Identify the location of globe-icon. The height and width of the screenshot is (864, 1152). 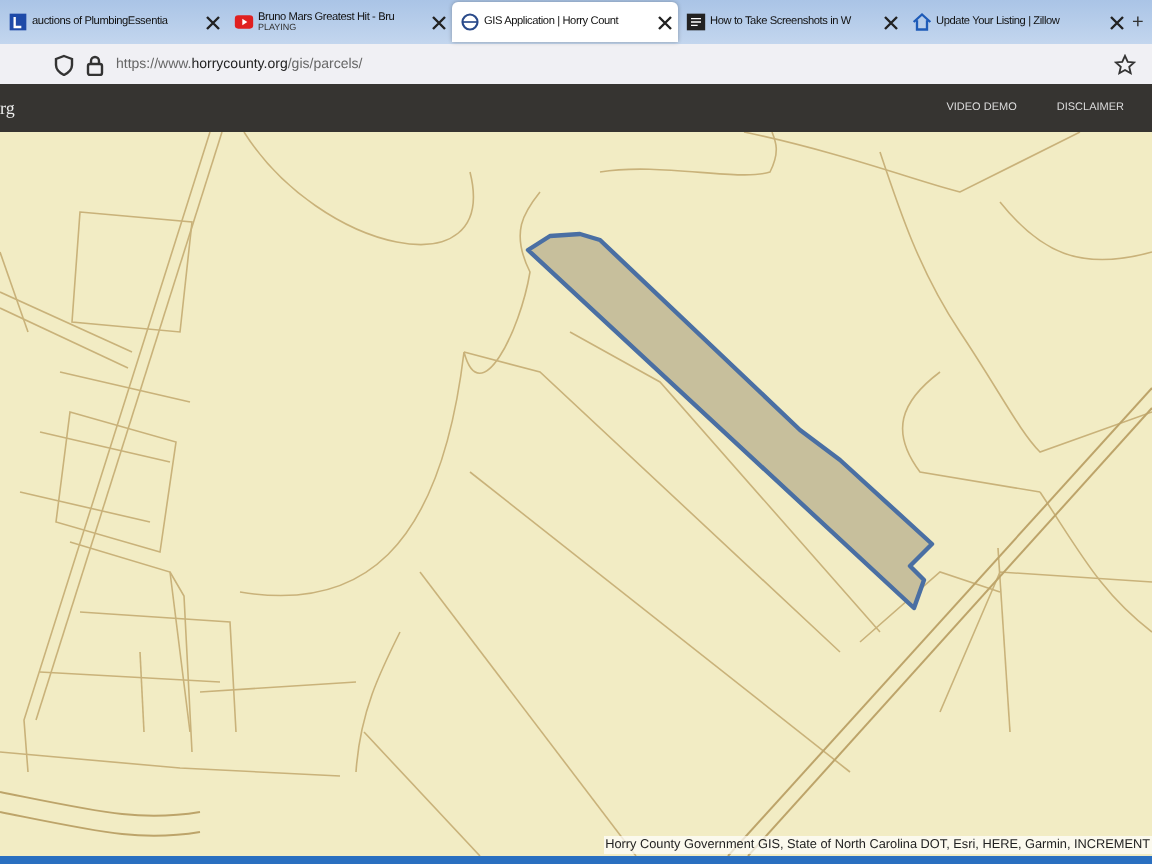
(470, 22).